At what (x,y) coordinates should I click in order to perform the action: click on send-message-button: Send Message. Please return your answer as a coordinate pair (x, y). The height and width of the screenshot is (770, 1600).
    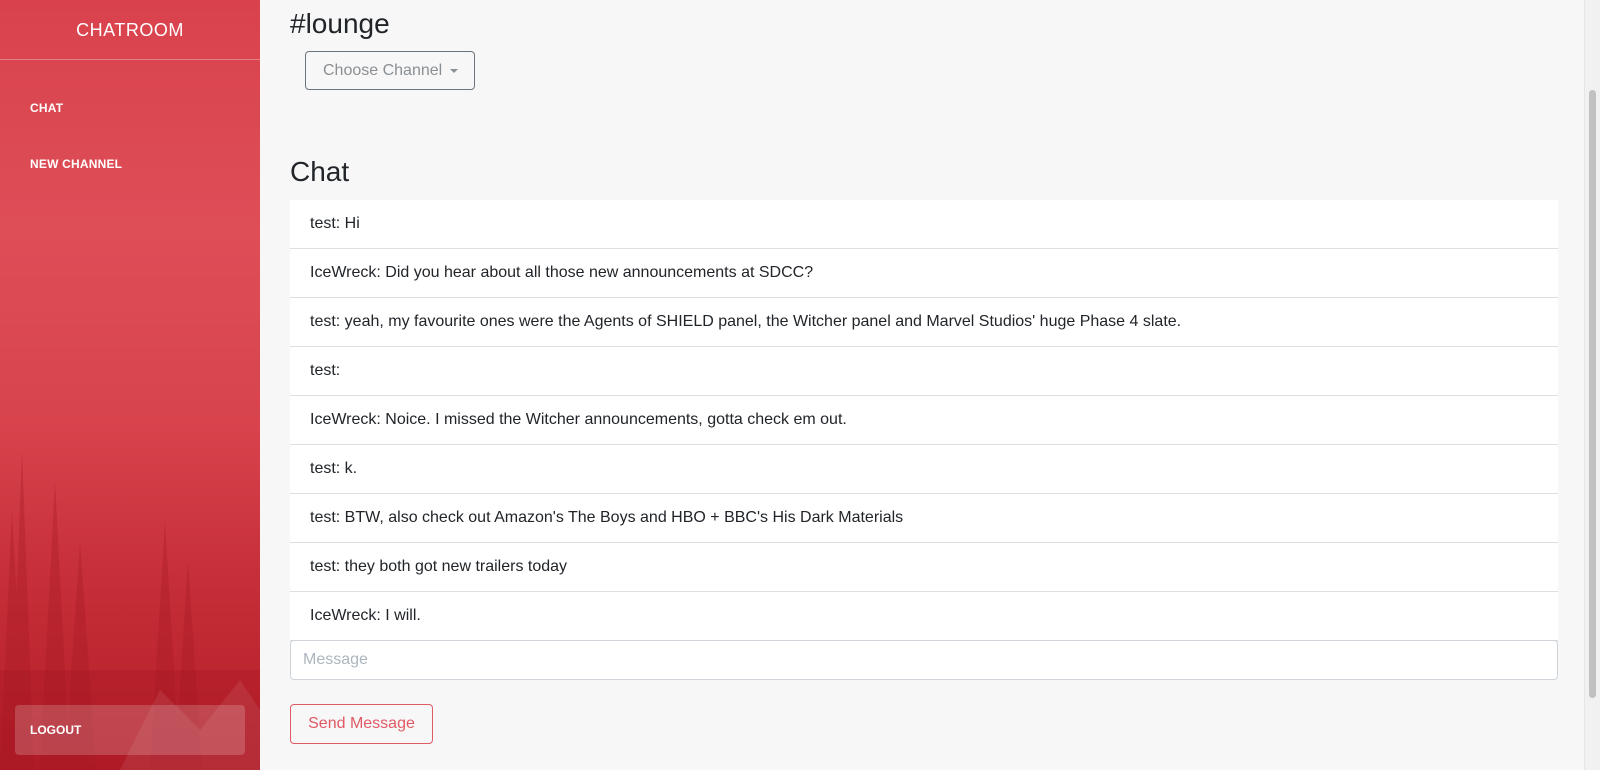
    Looking at the image, I should click on (361, 724).